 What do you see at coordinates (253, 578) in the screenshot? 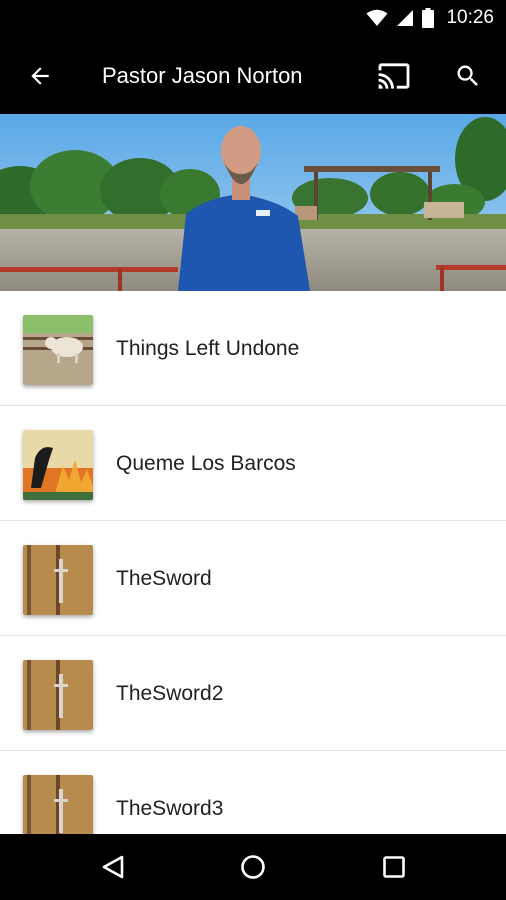
I see `list-item: TheSword` at bounding box center [253, 578].